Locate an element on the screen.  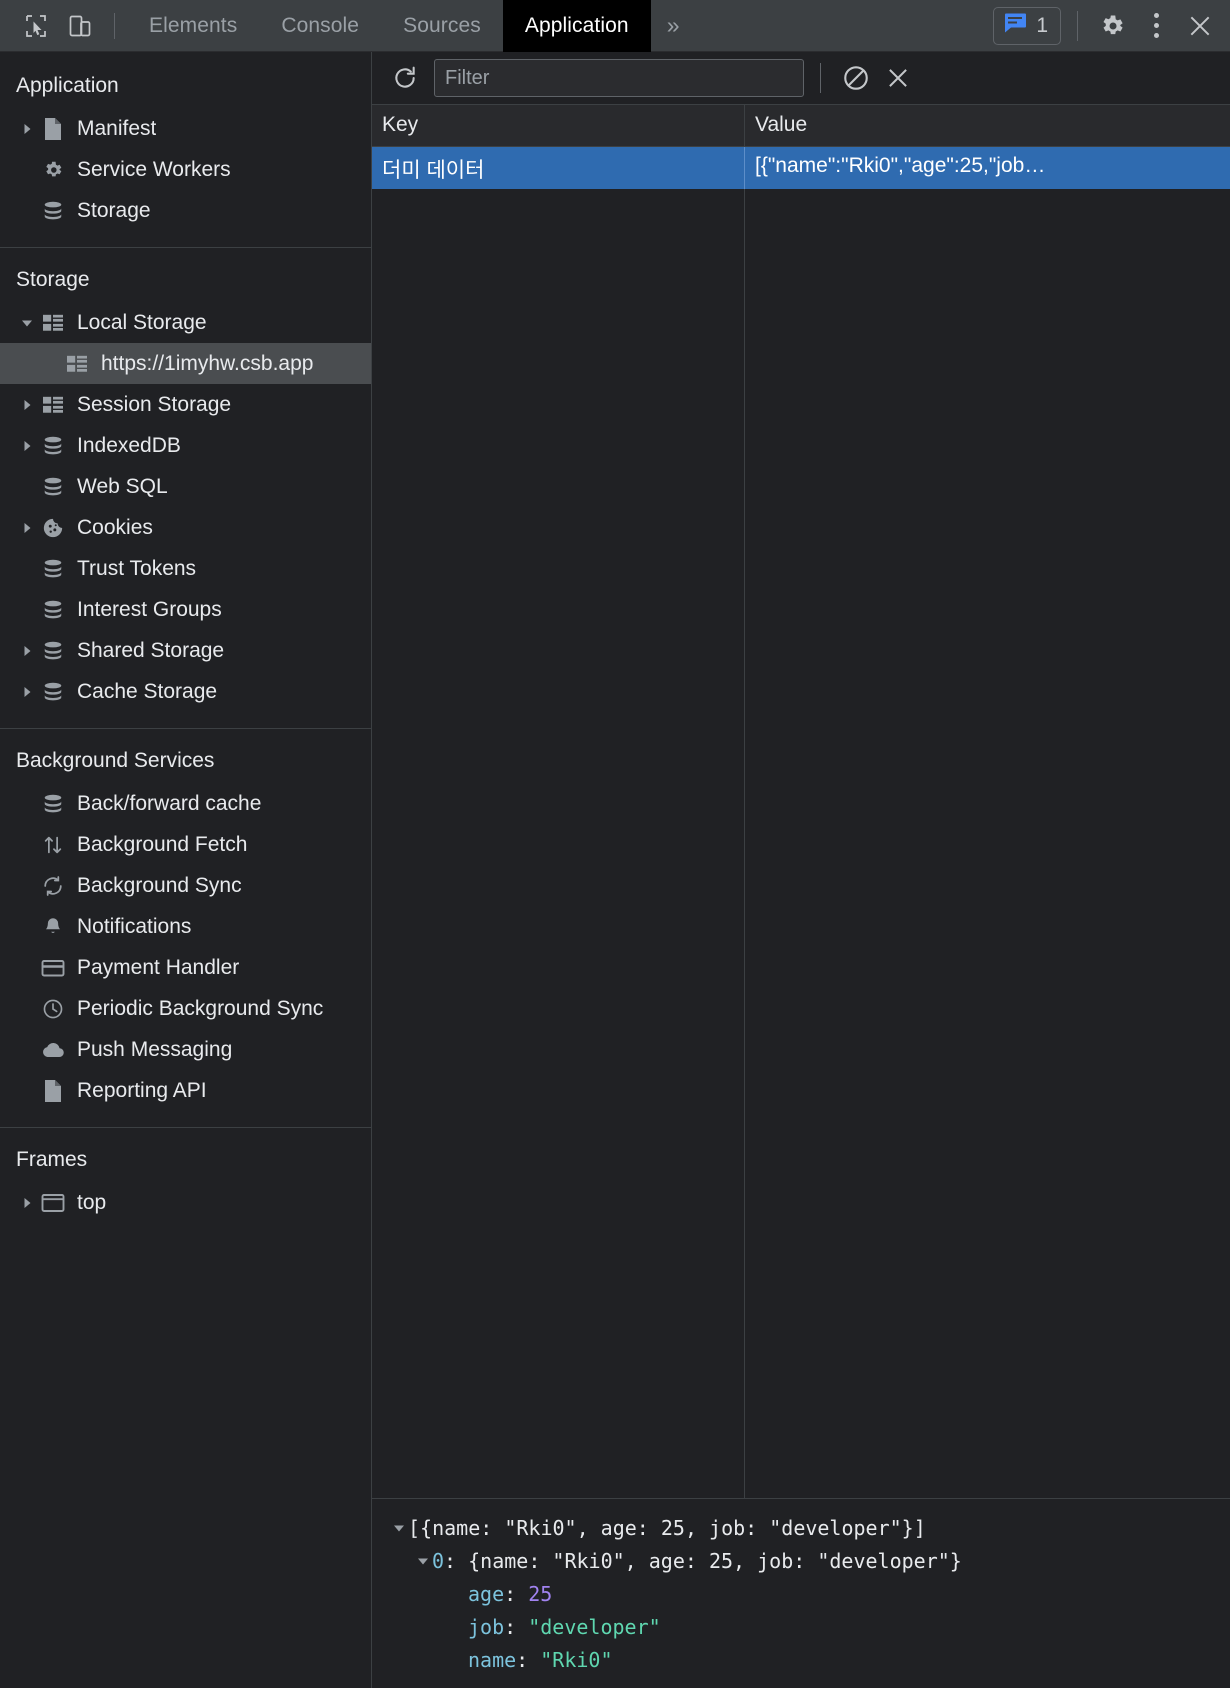
preview-line: name: "Rki0" is located at coordinates (801, 1659).